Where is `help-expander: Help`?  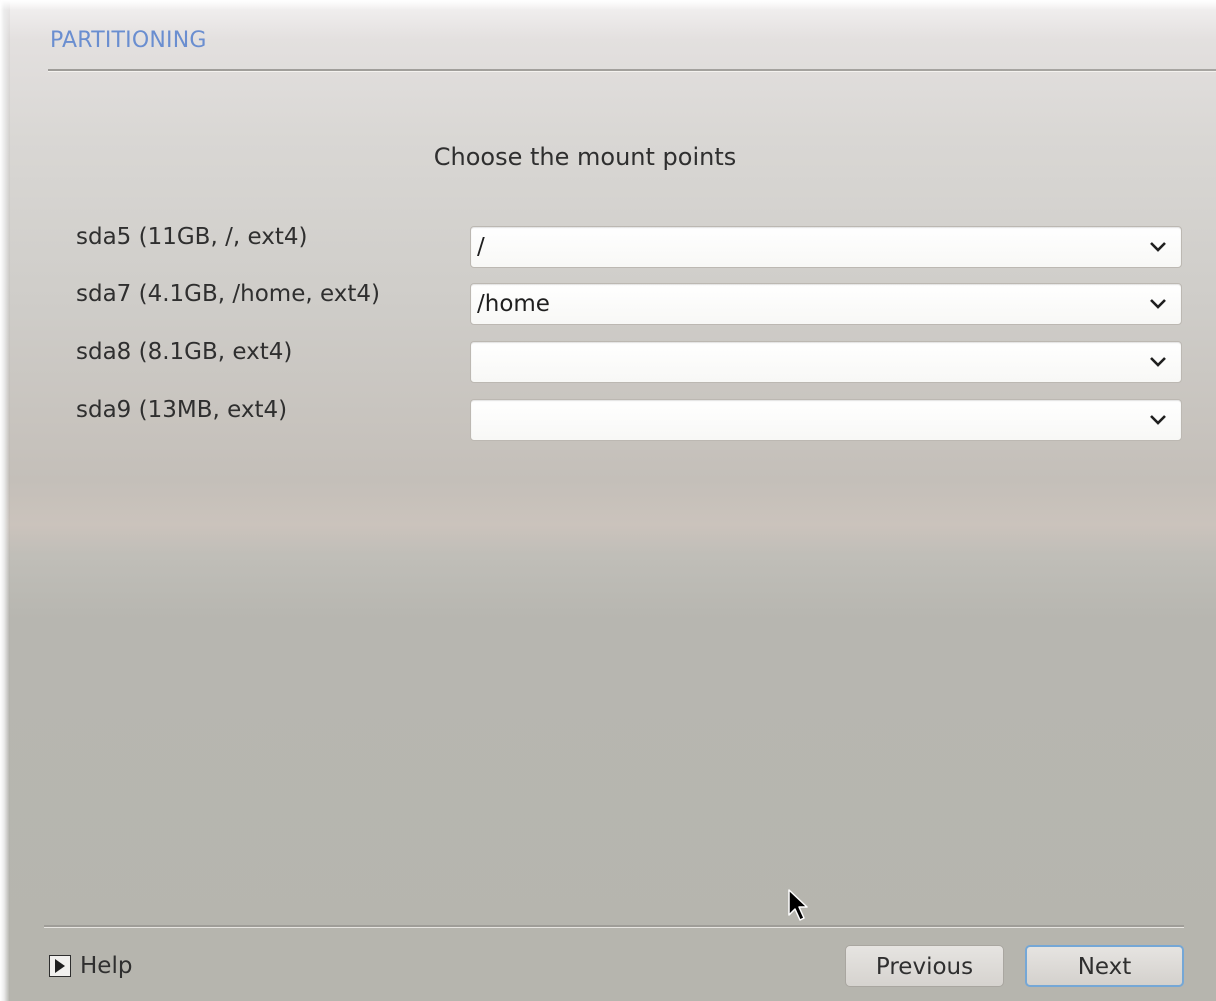 help-expander: Help is located at coordinates (90, 966).